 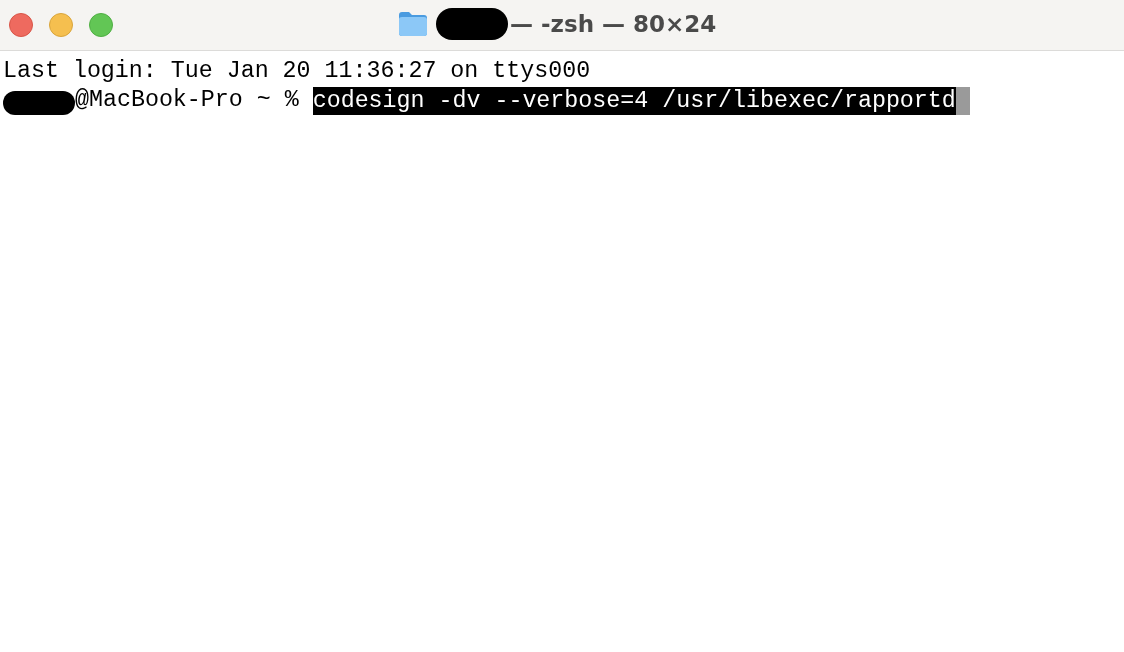 I want to click on output-line: Last login: Tue Jan 20 11:36:27 on ttys000, so click(x=297, y=71).